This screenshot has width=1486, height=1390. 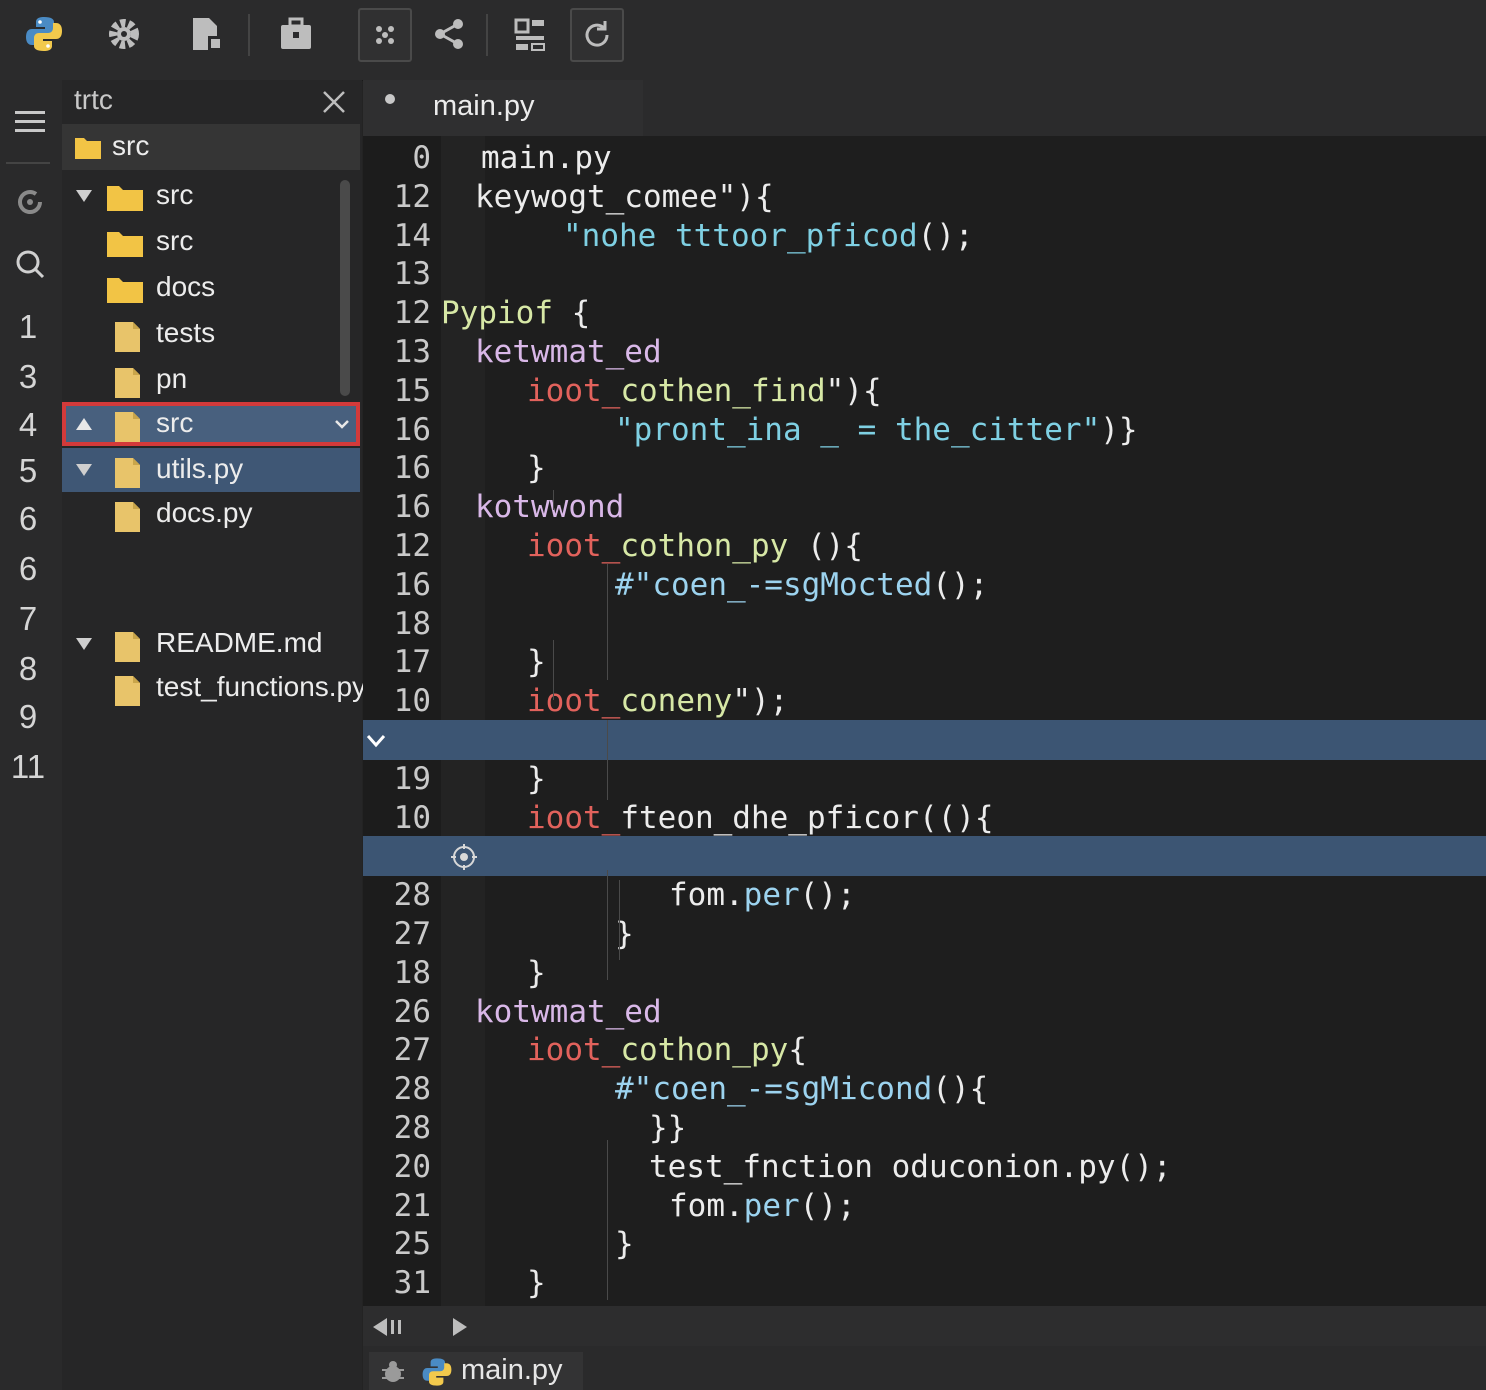 What do you see at coordinates (385, 35) in the screenshot?
I see `debug-dots-icon` at bounding box center [385, 35].